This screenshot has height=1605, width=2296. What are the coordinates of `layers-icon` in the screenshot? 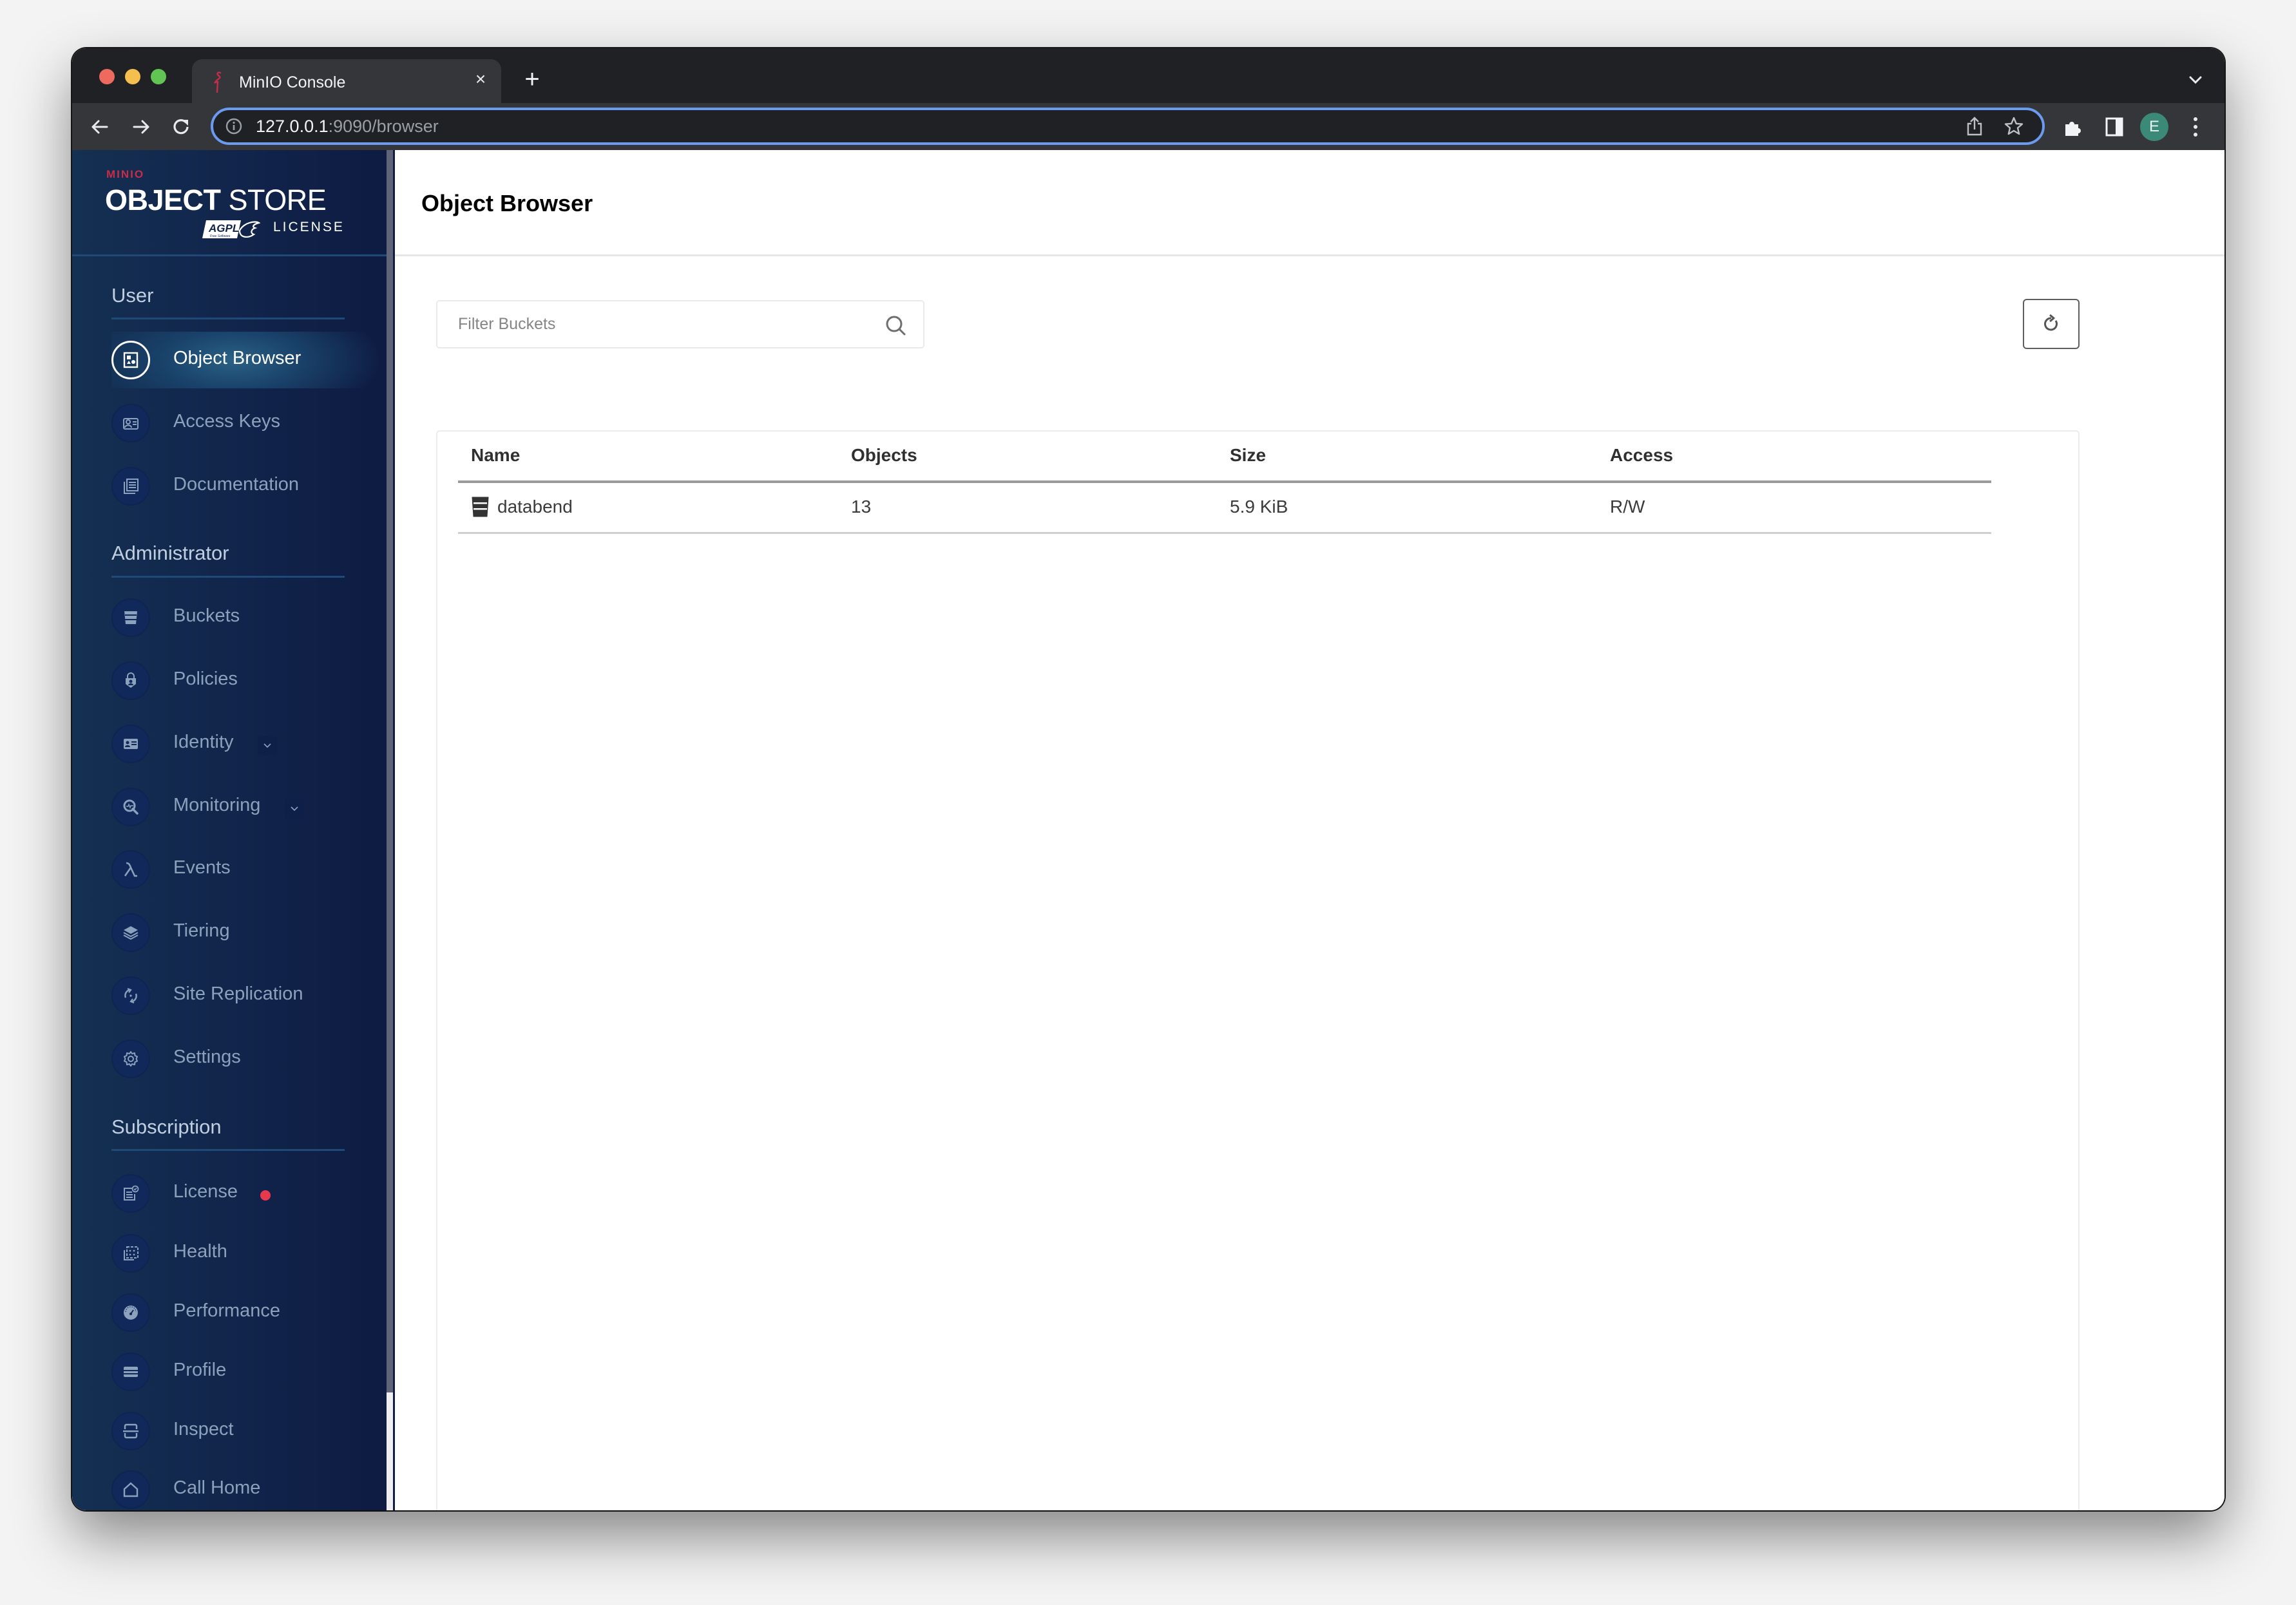 It's located at (130, 932).